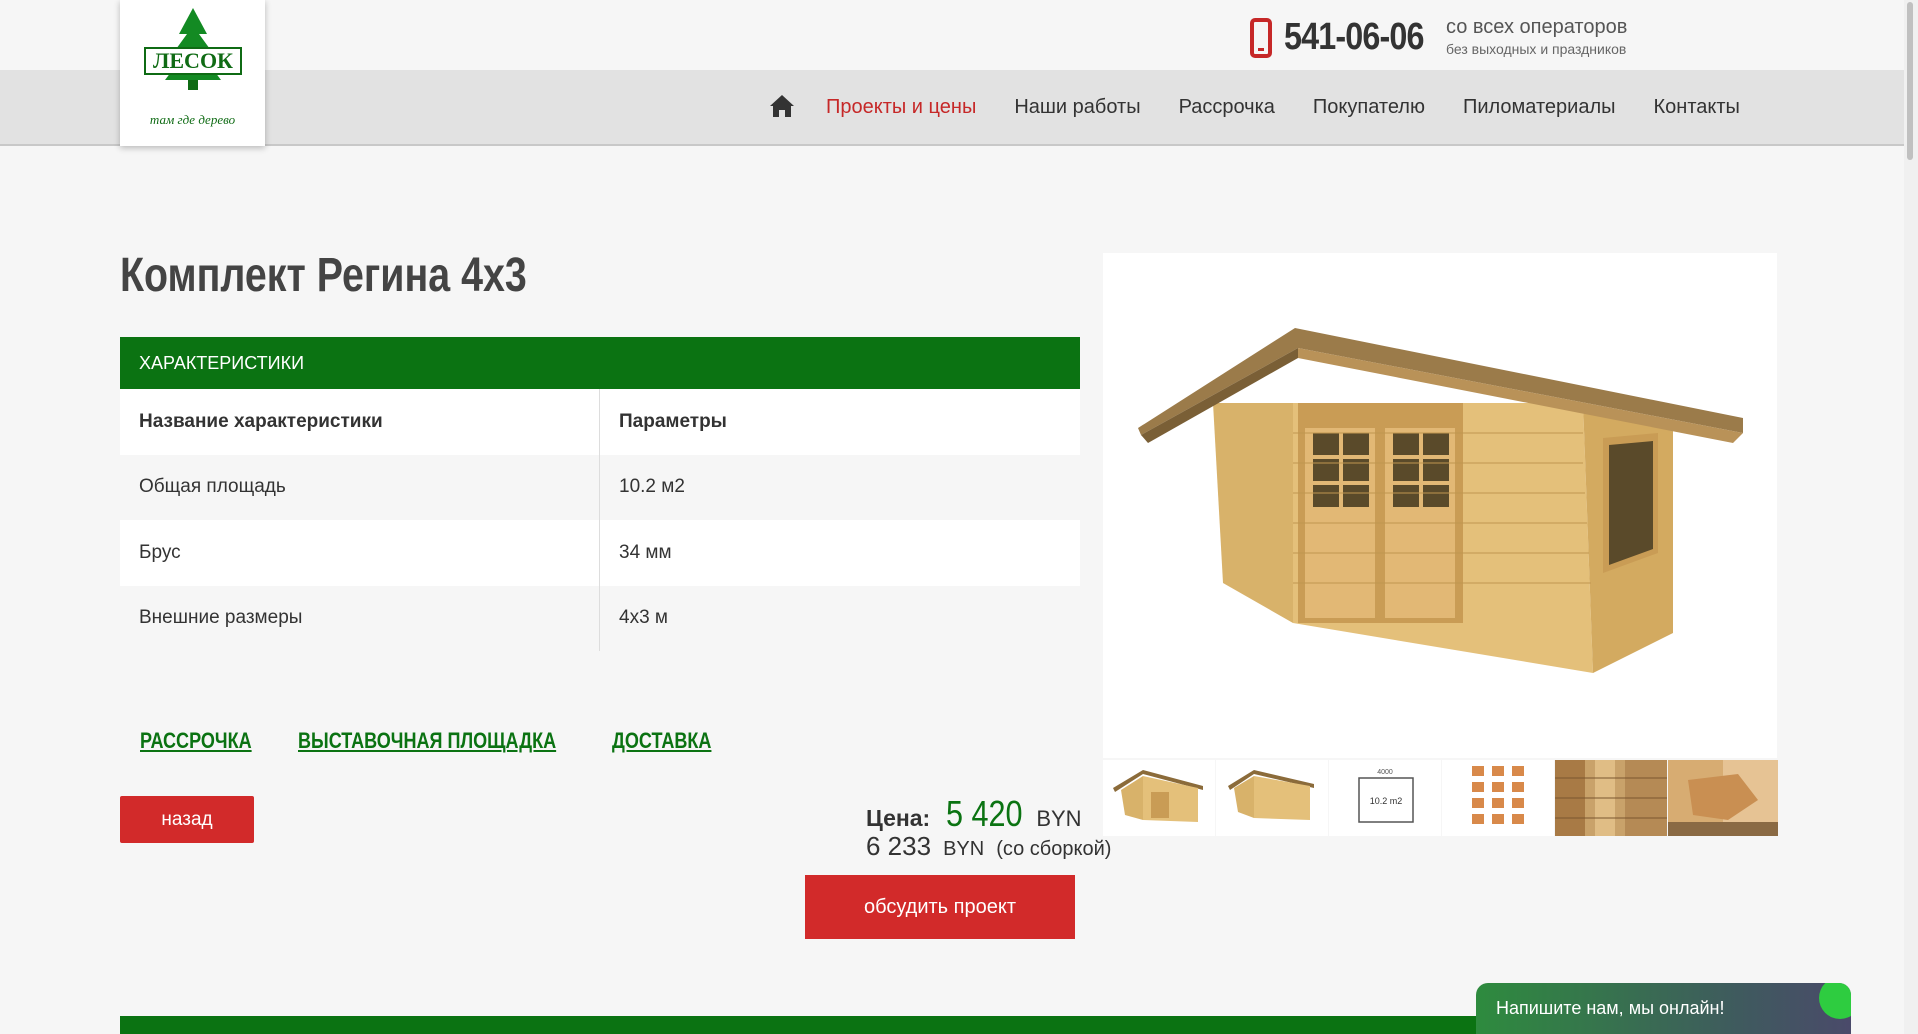 The image size is (1918, 1034). I want to click on spec-name: Общая площадь, so click(360, 487).